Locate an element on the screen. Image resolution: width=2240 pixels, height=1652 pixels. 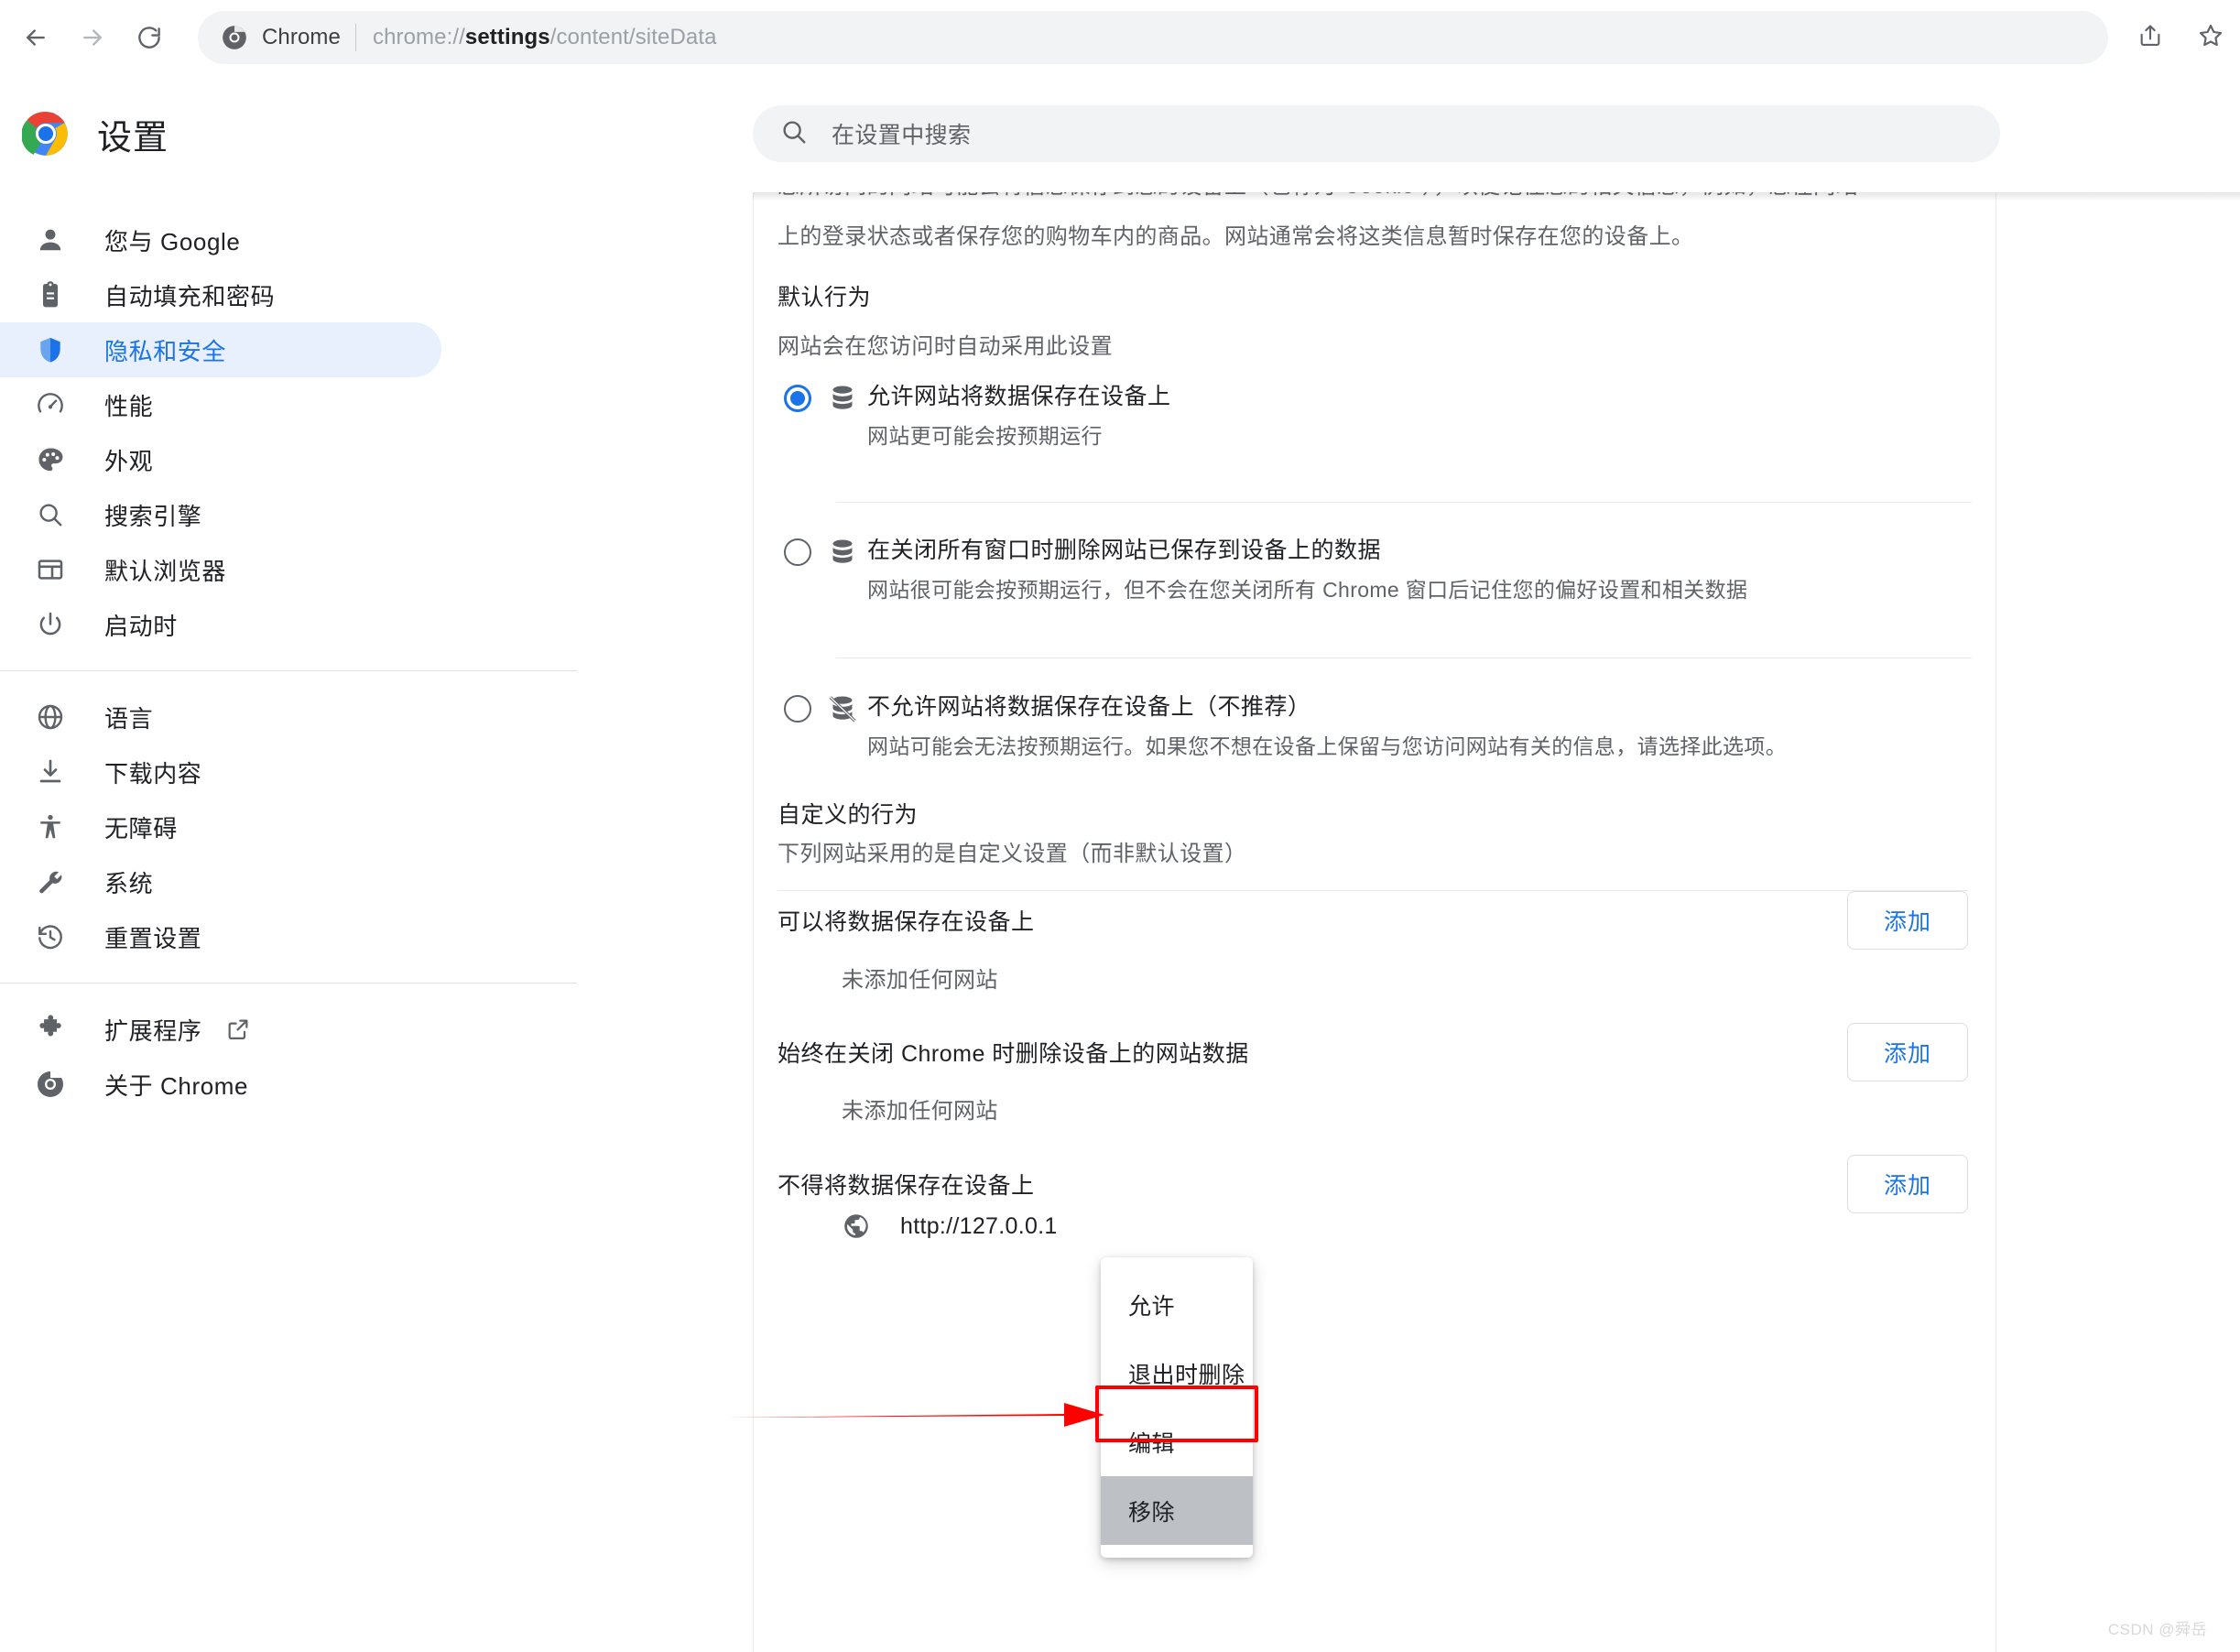
settings-header: 设置 在设置中搜索 is located at coordinates (1120, 133).